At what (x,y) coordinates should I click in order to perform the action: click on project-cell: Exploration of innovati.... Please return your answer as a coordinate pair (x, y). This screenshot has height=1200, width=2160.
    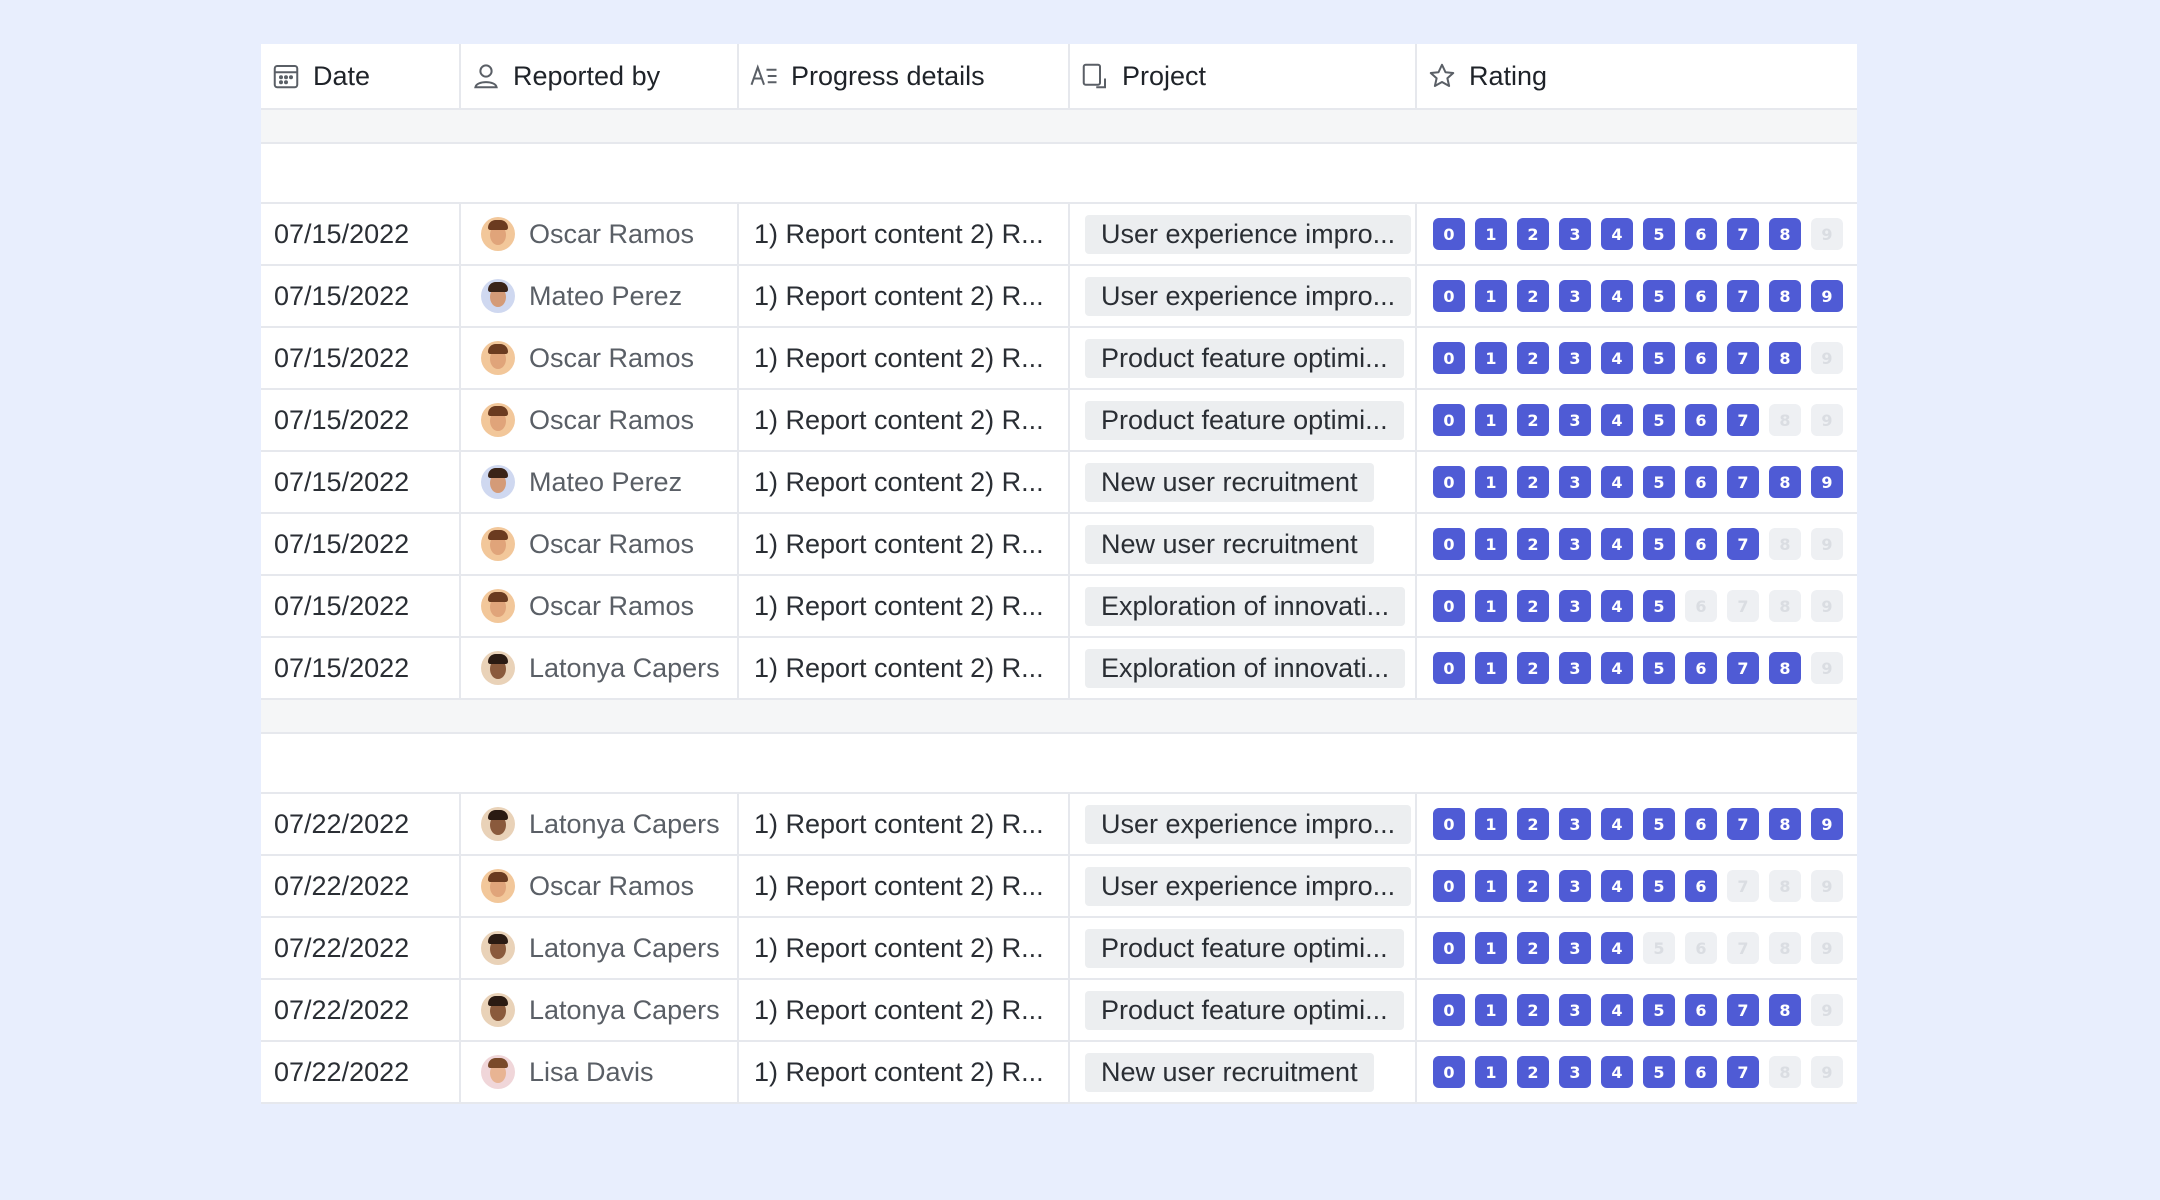
    Looking at the image, I should click on (1243, 606).